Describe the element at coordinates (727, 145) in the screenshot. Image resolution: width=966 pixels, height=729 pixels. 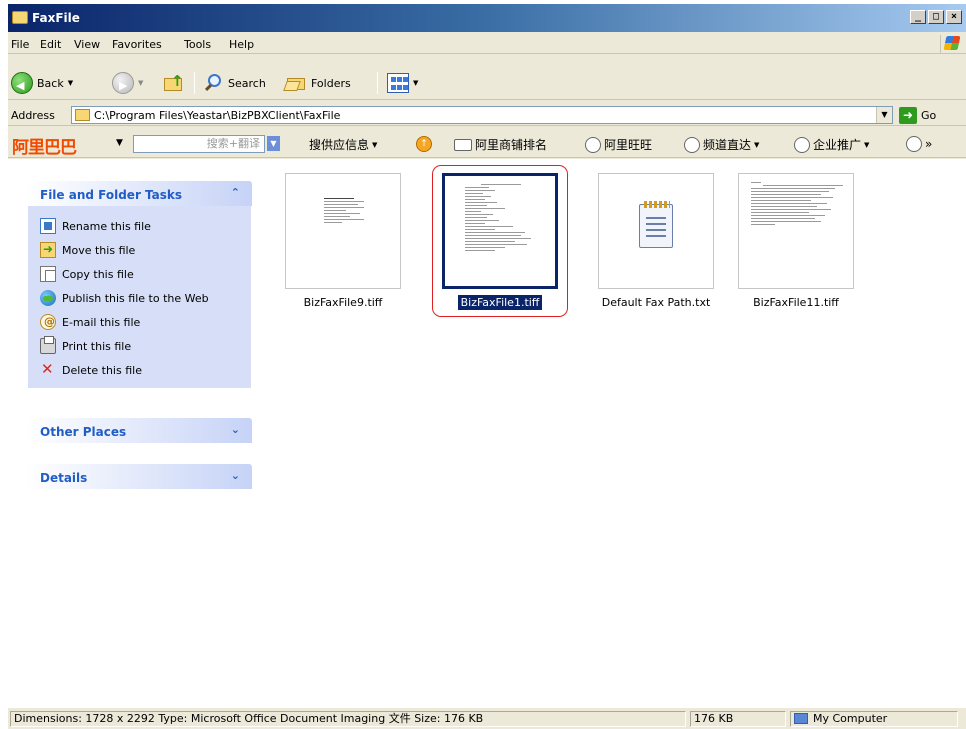
I see `alibaba-channel-label: 频道直达` at that location.